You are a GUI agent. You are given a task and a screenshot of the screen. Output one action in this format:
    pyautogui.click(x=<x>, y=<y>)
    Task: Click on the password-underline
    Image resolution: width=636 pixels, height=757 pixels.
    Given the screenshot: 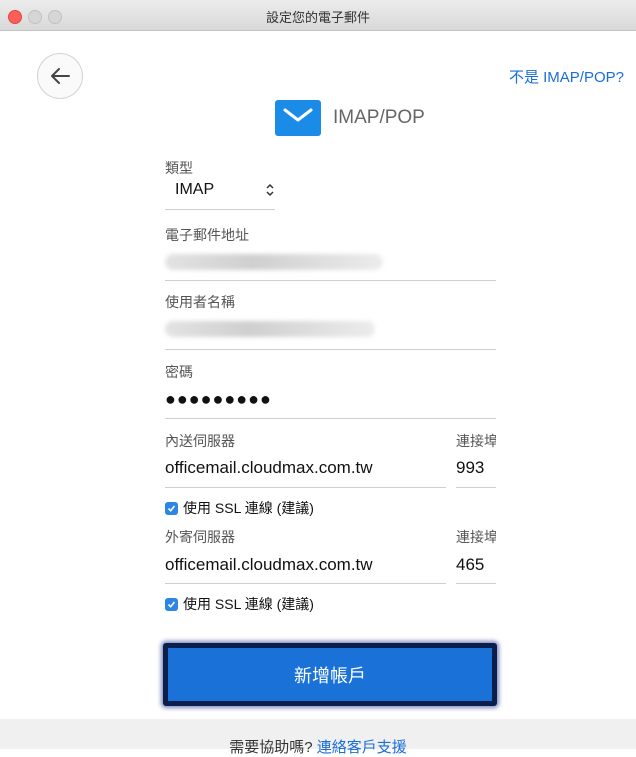 What is the action you would take?
    pyautogui.click(x=330, y=418)
    